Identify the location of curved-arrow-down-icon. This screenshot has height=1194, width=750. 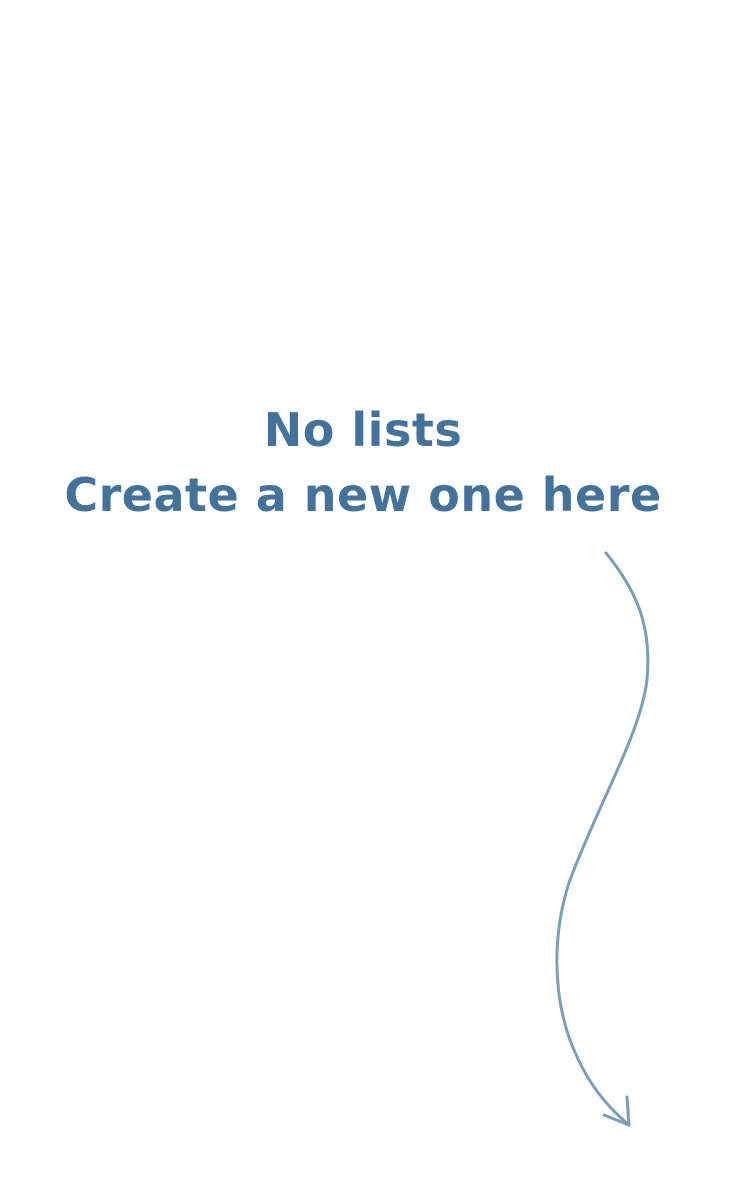
(602, 839).